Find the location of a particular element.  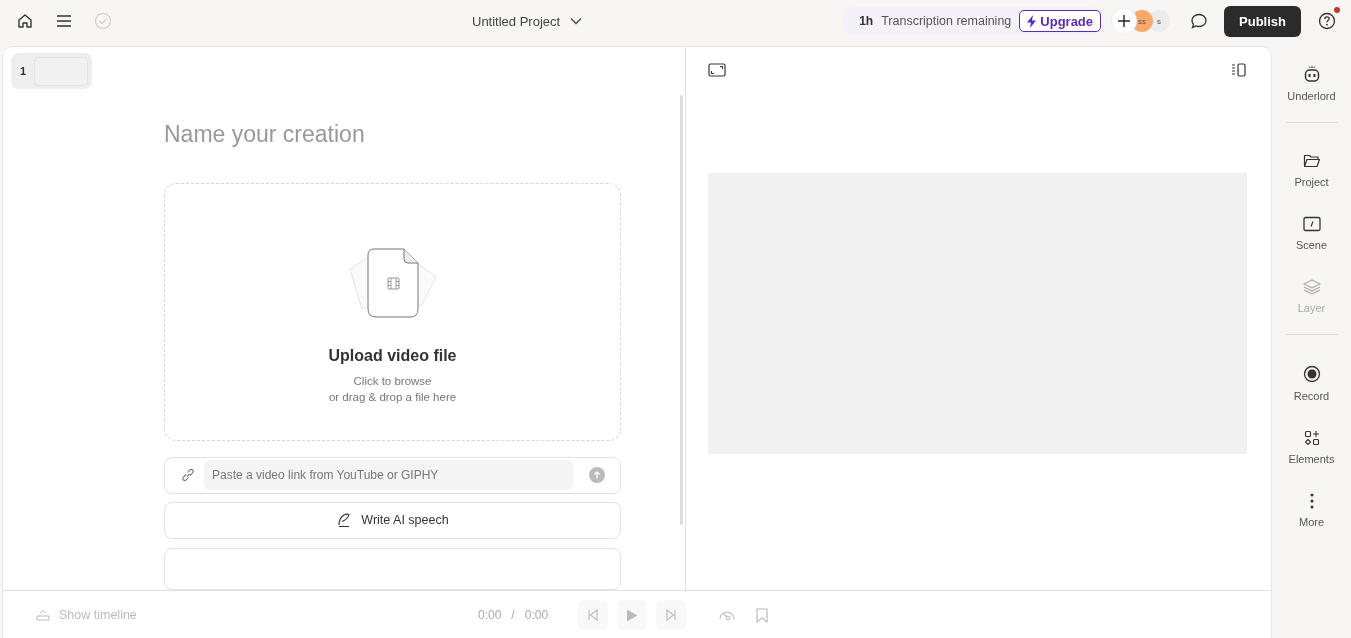

menu-icon is located at coordinates (64, 21).